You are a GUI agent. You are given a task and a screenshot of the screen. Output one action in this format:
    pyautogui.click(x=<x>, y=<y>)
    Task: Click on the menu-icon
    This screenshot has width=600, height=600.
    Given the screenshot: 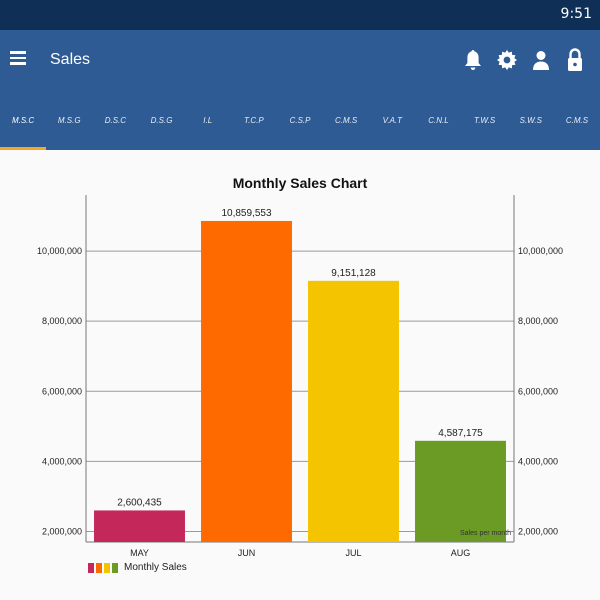 What is the action you would take?
    pyautogui.click(x=20, y=60)
    